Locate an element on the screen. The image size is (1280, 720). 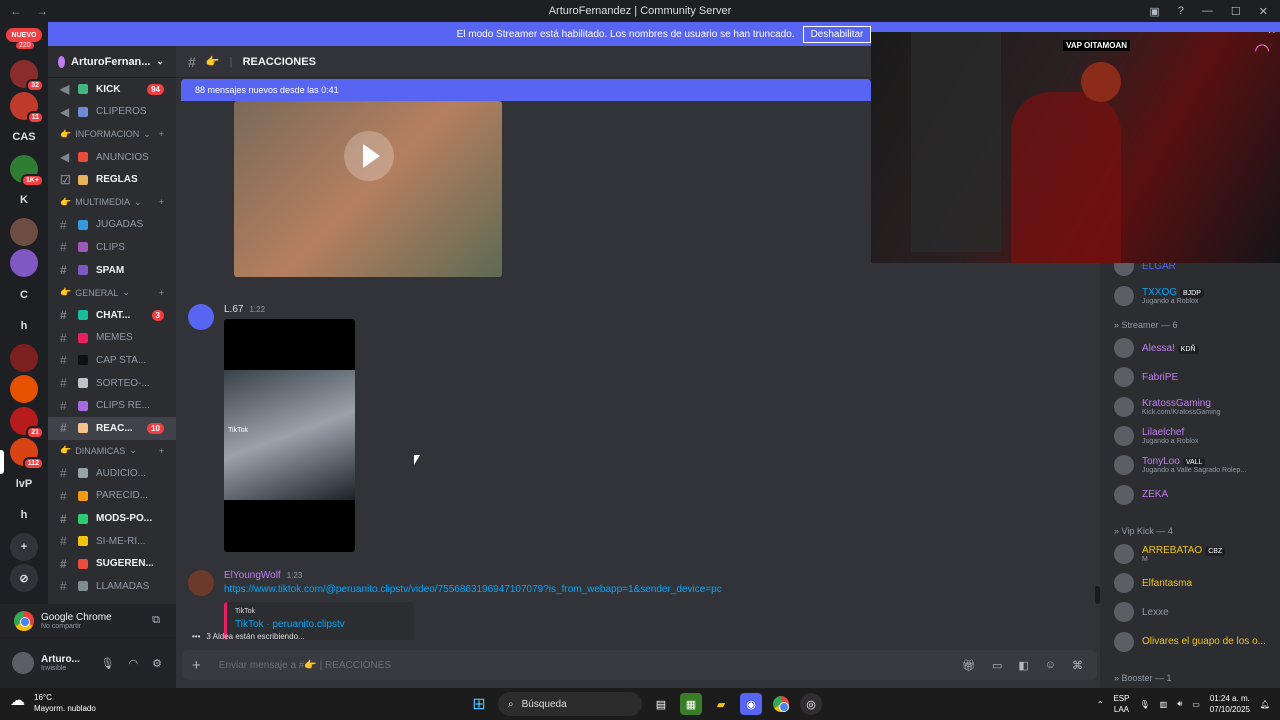
channel-item: # MEMES is located at coordinates (112, 338).